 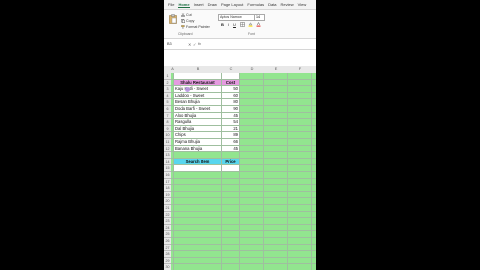 I want to click on row-header-2: 2, so click(x=167, y=83).